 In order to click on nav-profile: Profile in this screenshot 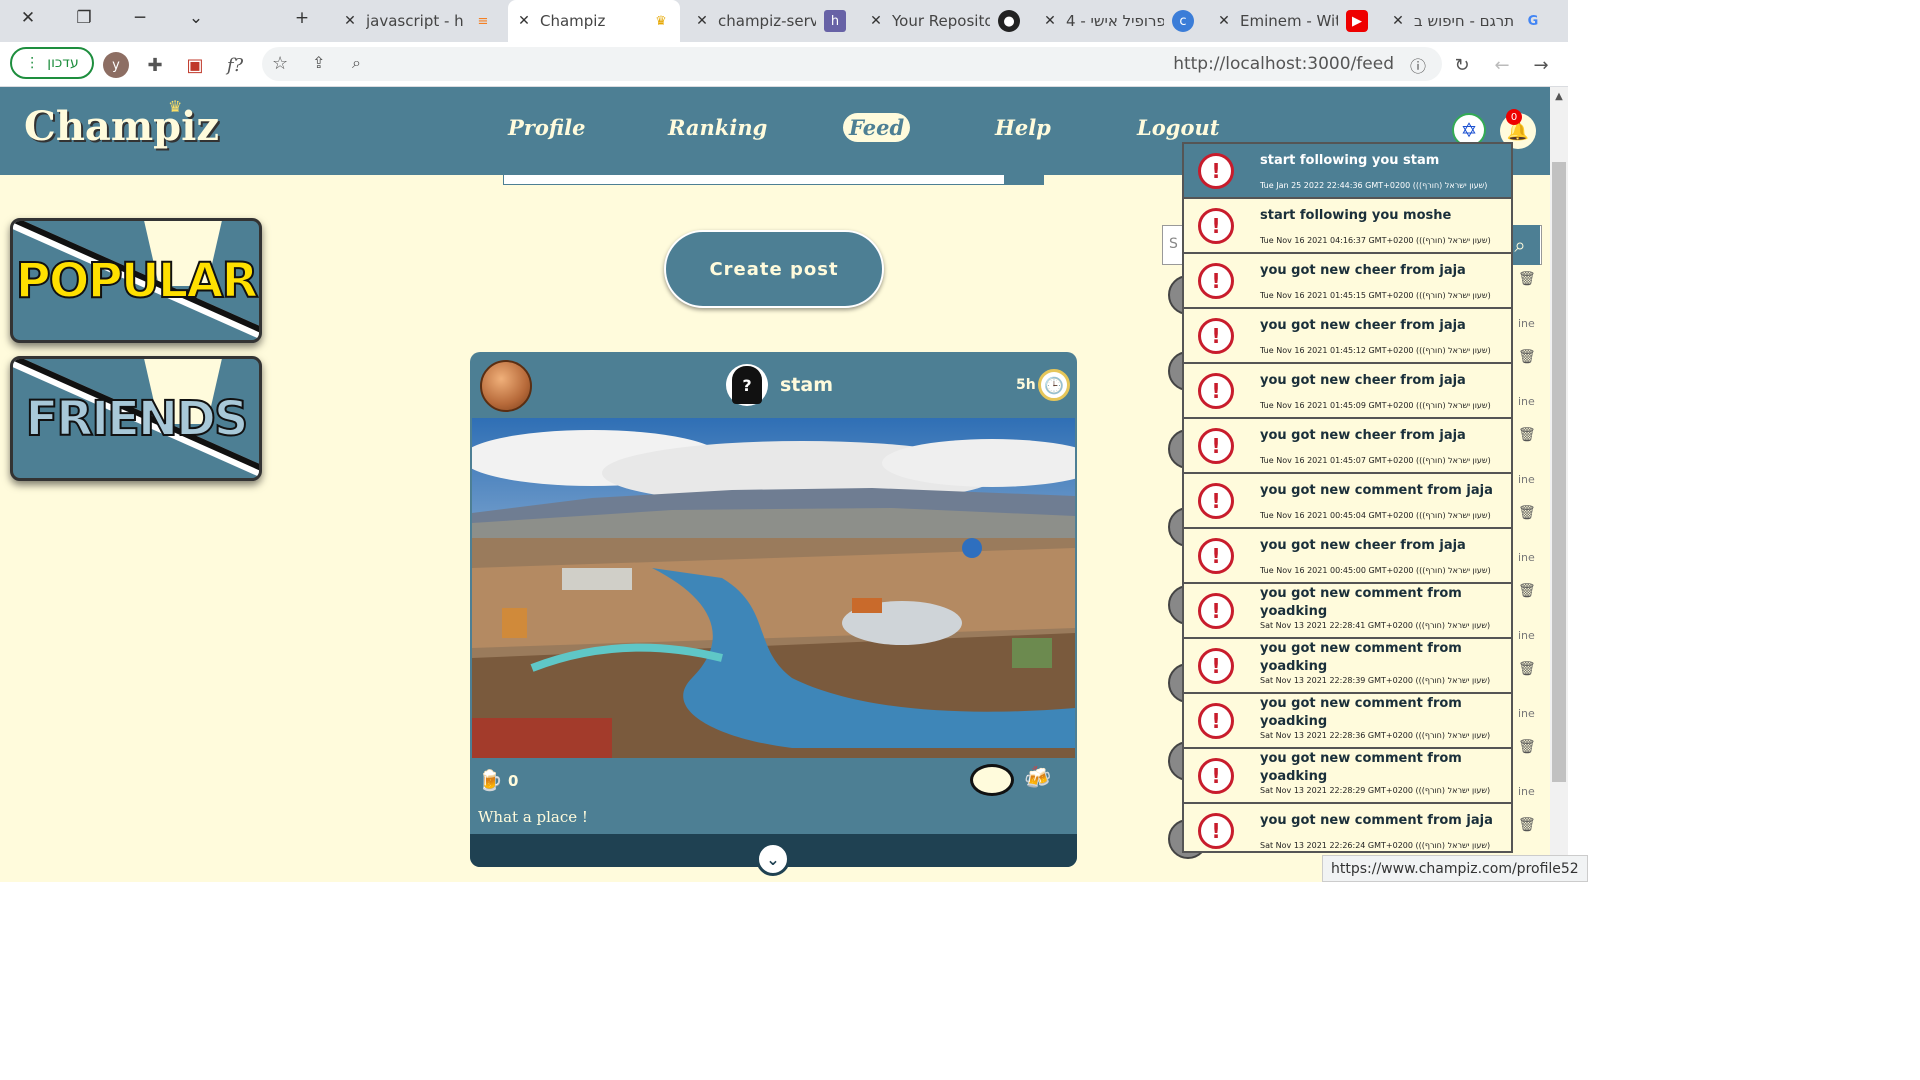, I will do `click(546, 127)`.